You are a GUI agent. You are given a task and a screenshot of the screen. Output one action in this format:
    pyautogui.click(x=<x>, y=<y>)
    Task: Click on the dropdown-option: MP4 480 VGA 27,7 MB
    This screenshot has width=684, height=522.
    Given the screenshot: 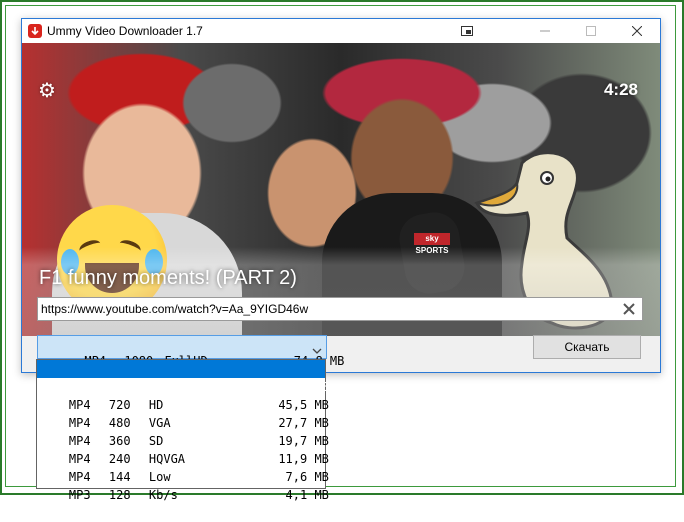 What is the action you would take?
    pyautogui.click(x=183, y=413)
    